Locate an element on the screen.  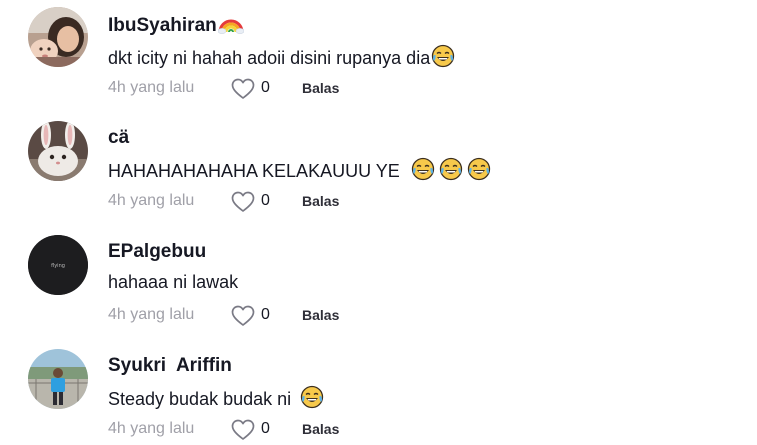
username-text: EPalgebuu is located at coordinates (157, 251).